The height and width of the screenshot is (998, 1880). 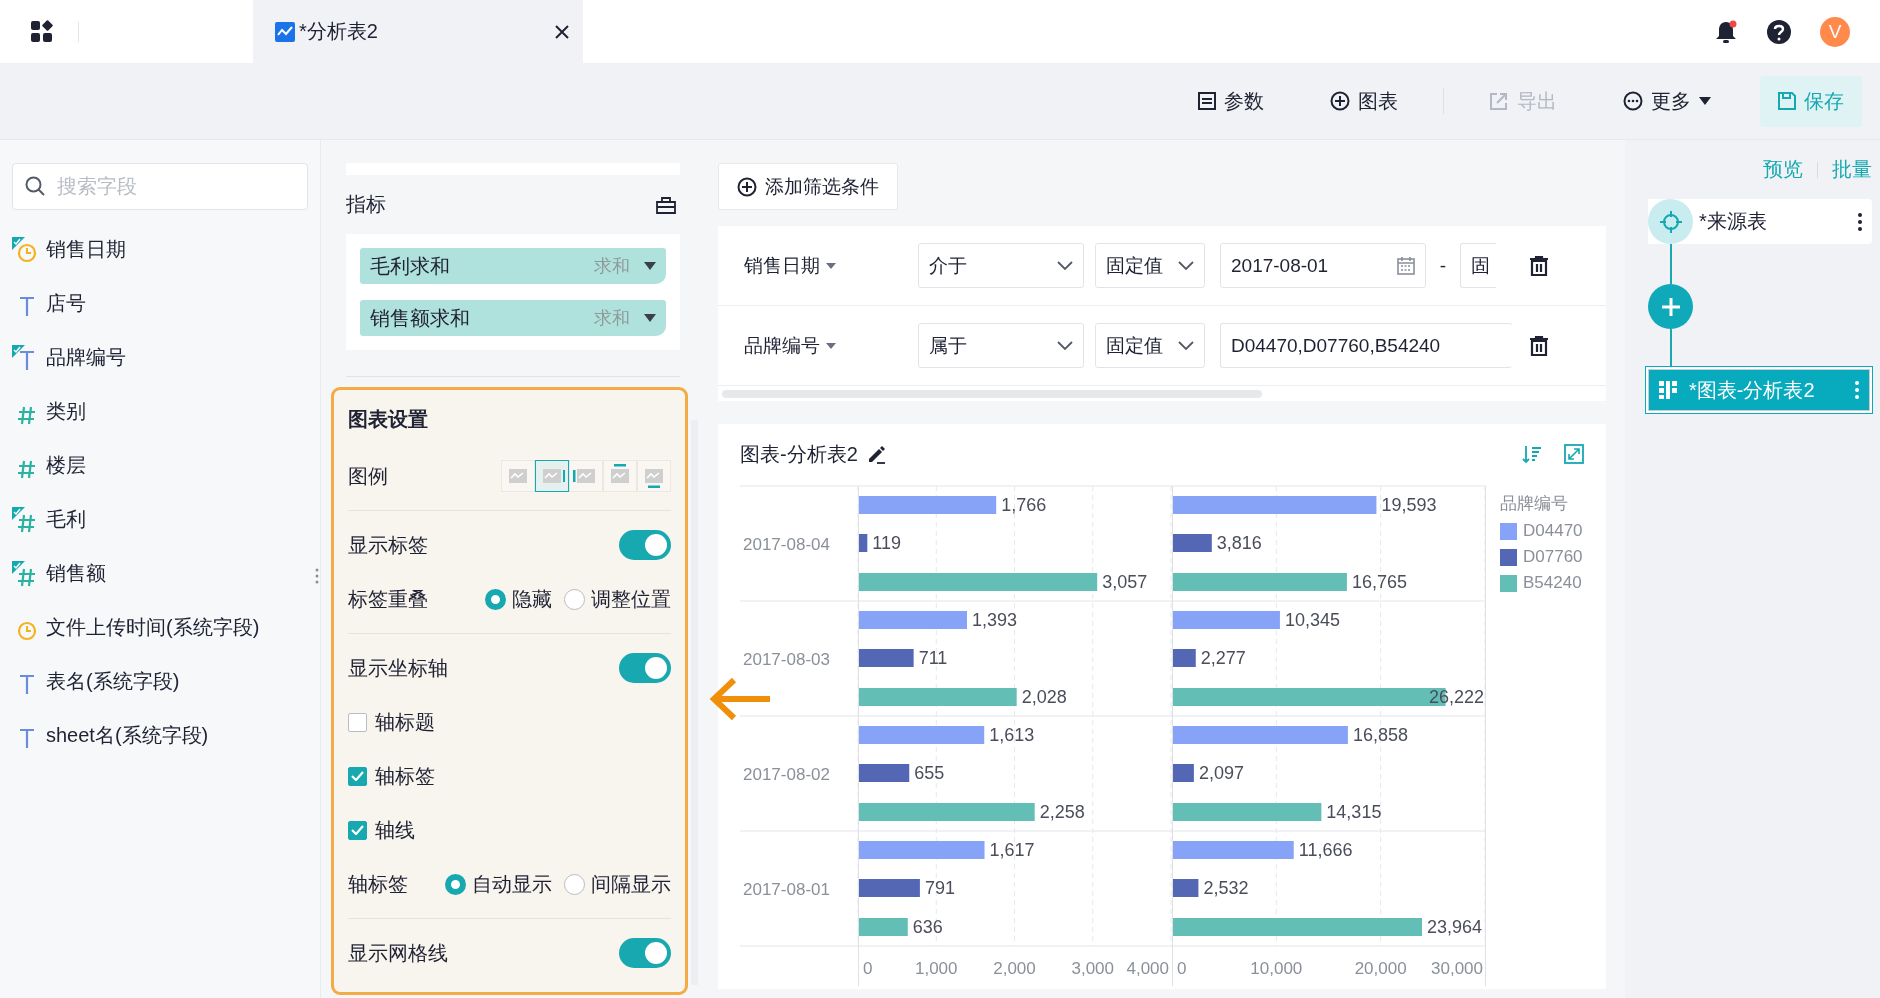 What do you see at coordinates (42, 31) in the screenshot?
I see `apps-icon` at bounding box center [42, 31].